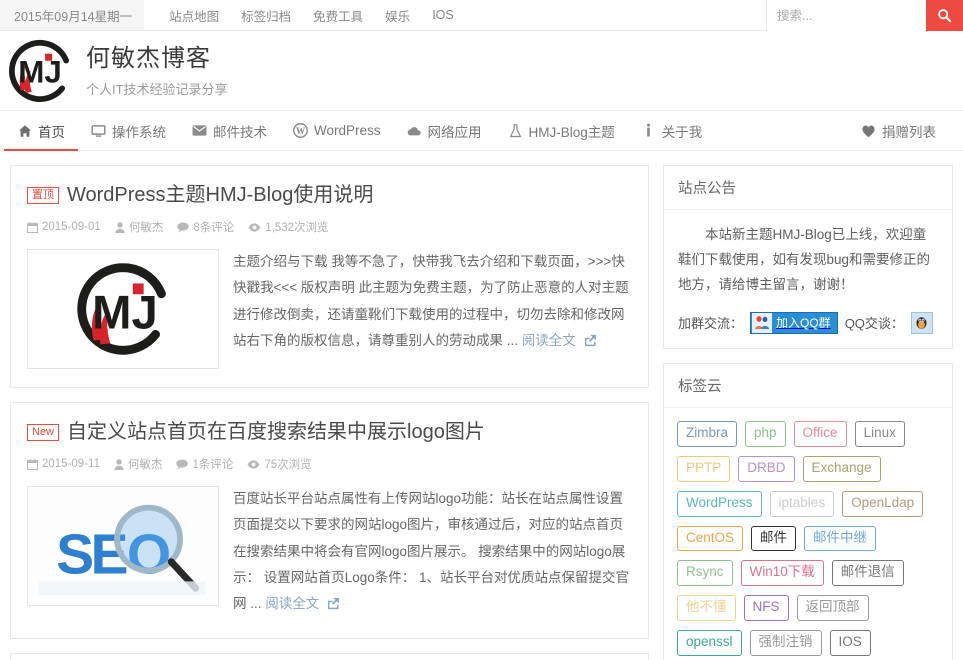 This screenshot has height=660, width=963. I want to click on nav-item-wordpress: W WordPress, so click(337, 130).